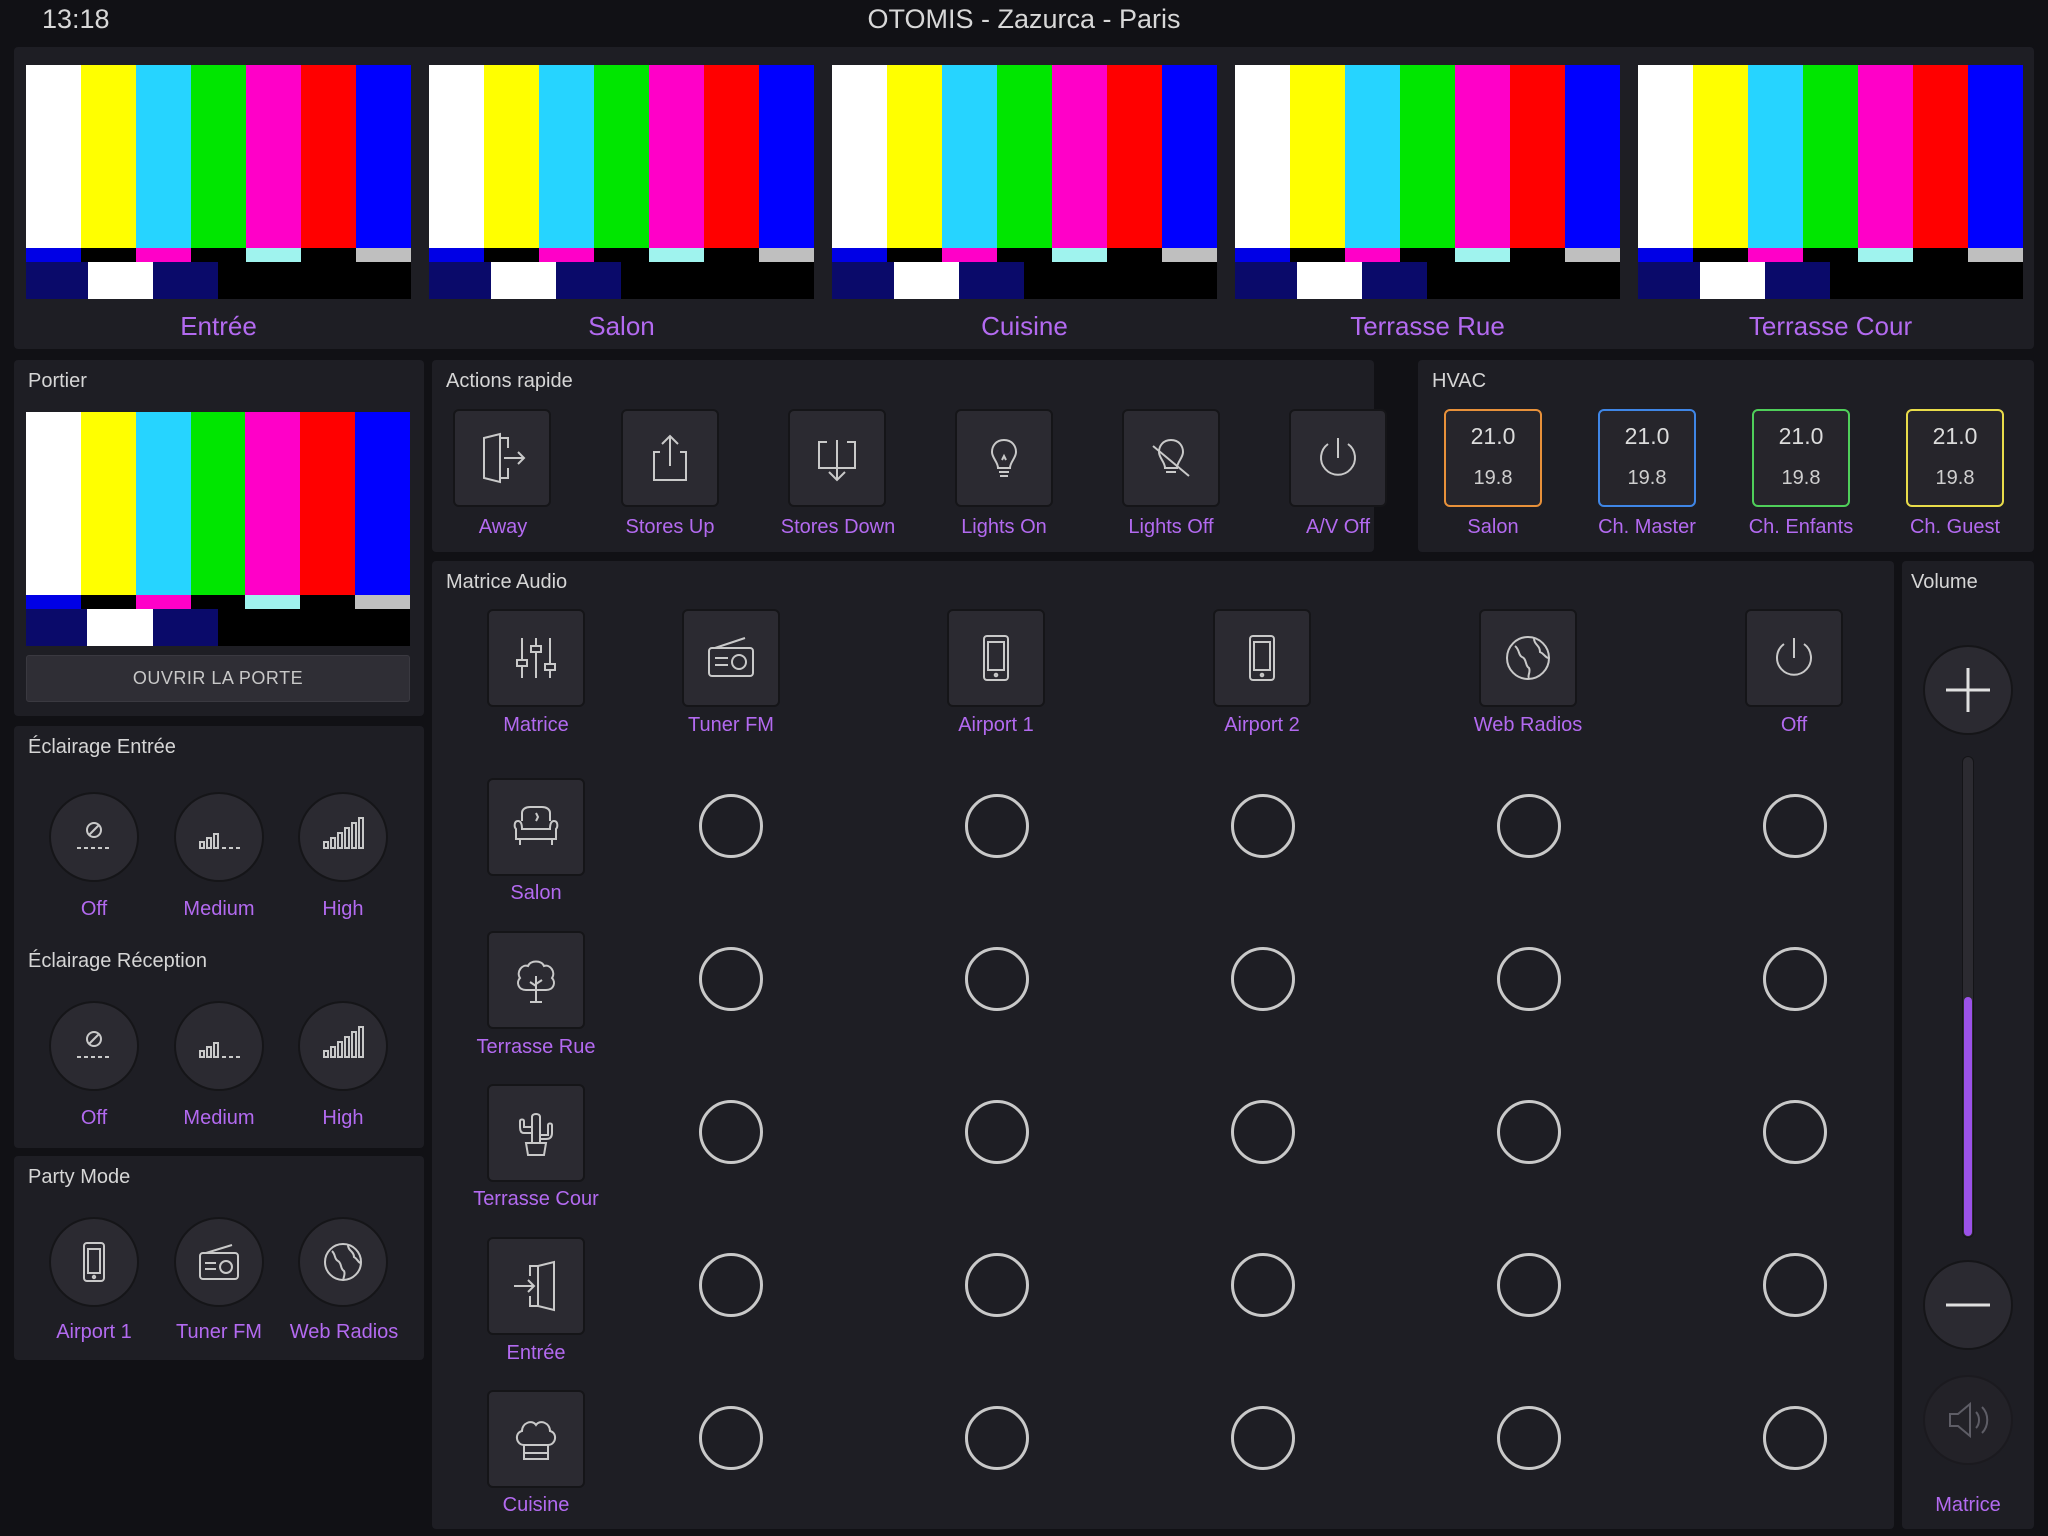  What do you see at coordinates (997, 1285) in the screenshot?
I see `matrix-crosspoint-r4-c2` at bounding box center [997, 1285].